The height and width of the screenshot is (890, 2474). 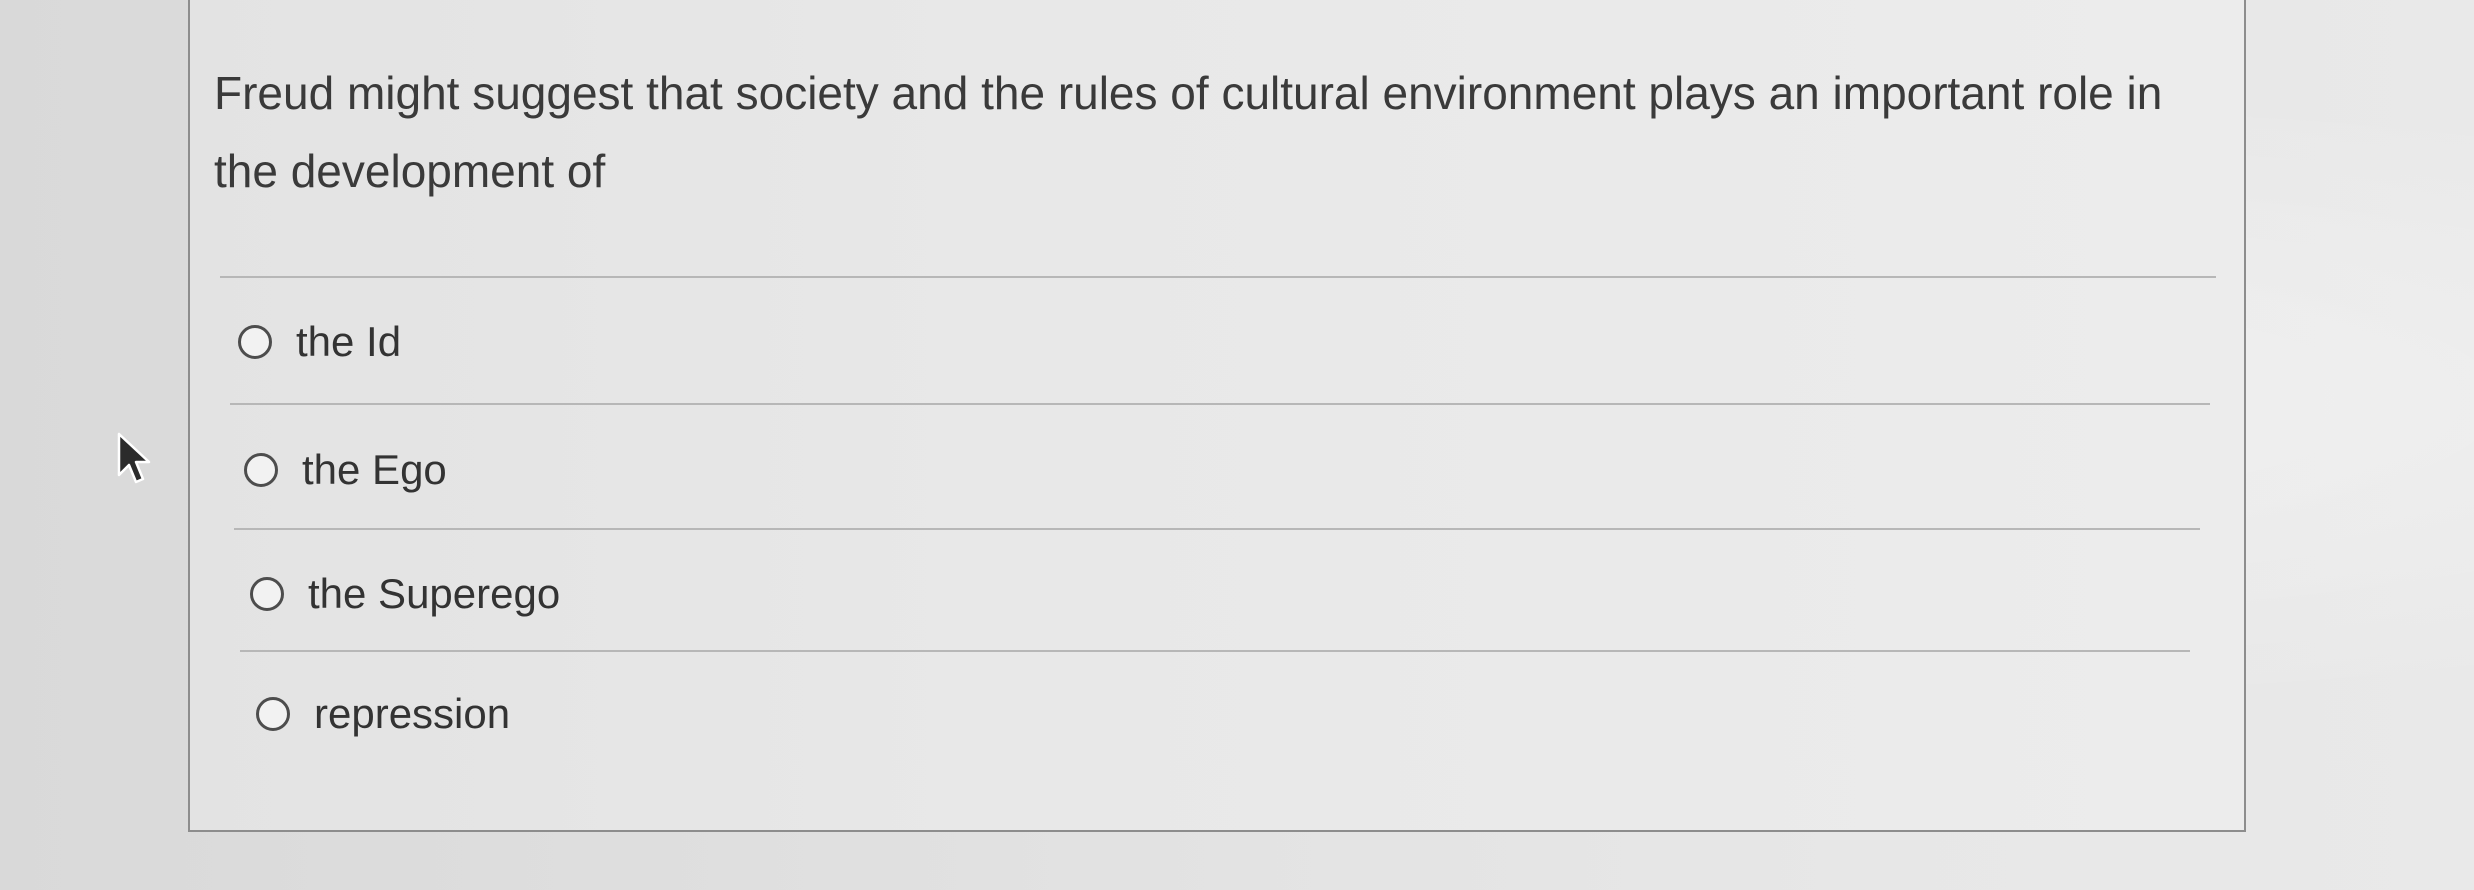 I want to click on answer-option-ego: the Ego, so click(x=345, y=470).